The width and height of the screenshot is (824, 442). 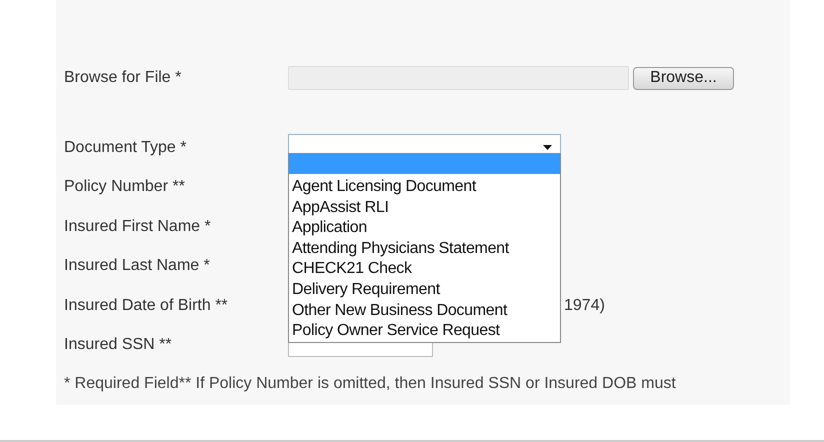 I want to click on field-label: Document Type *, so click(x=126, y=147).